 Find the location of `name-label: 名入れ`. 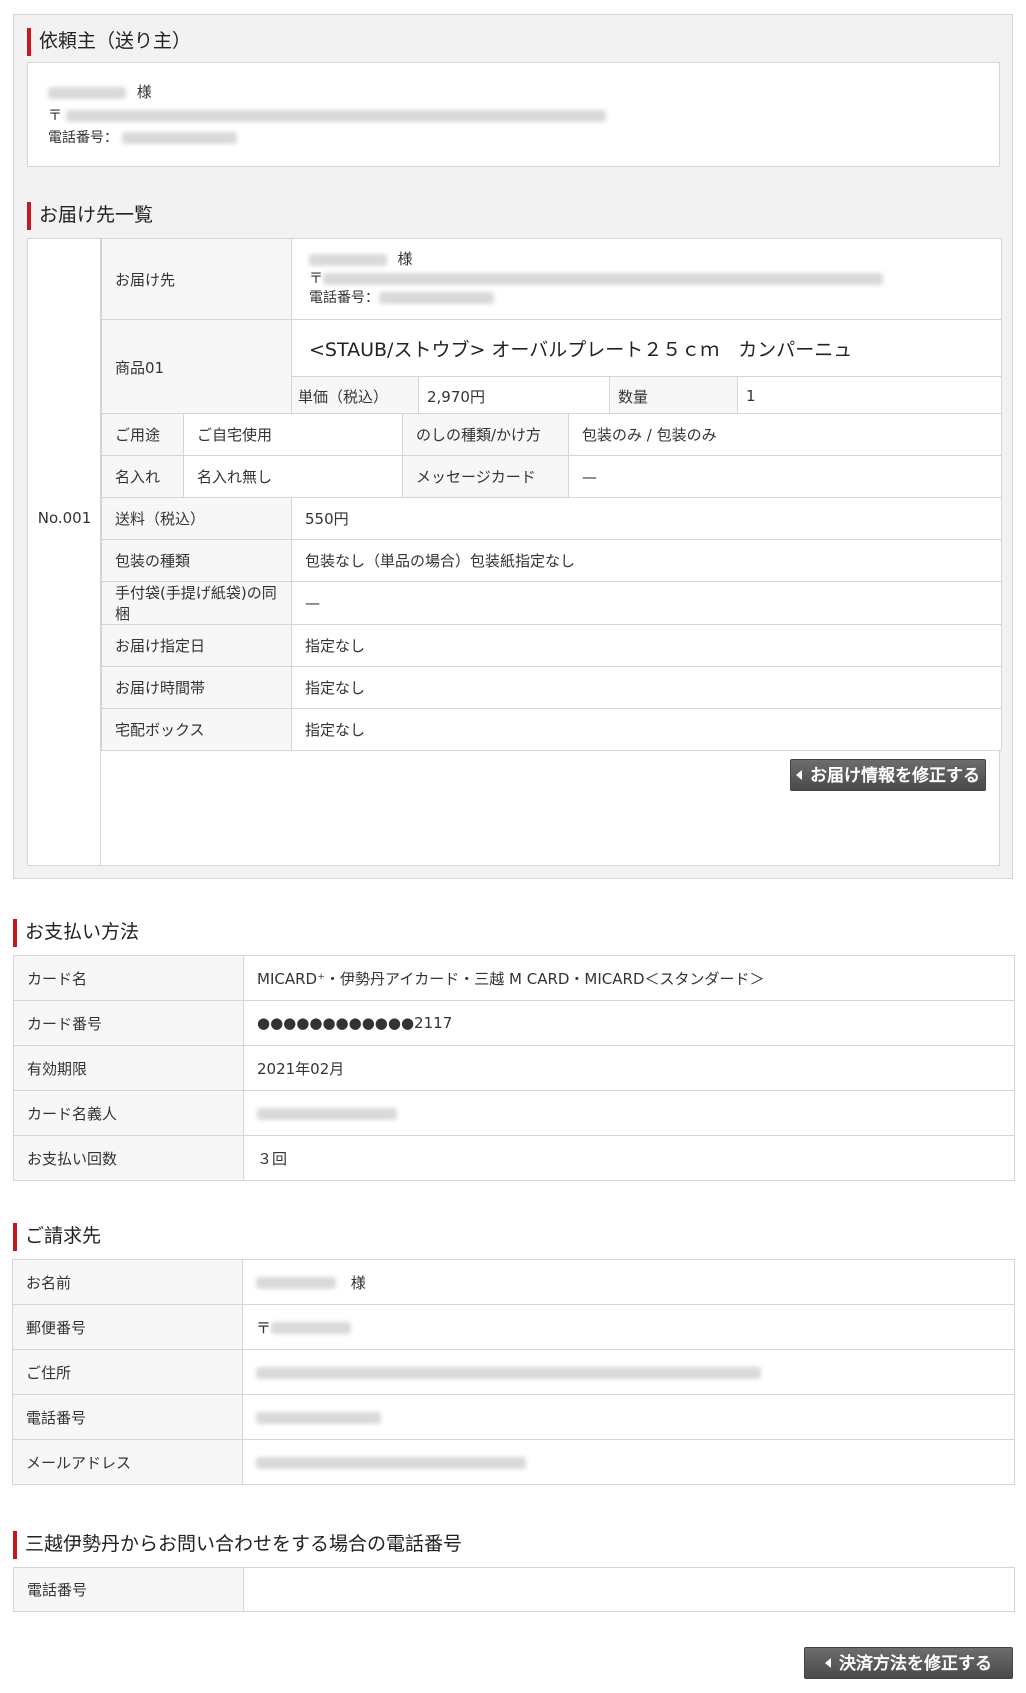

name-label: 名入れ is located at coordinates (142, 476).